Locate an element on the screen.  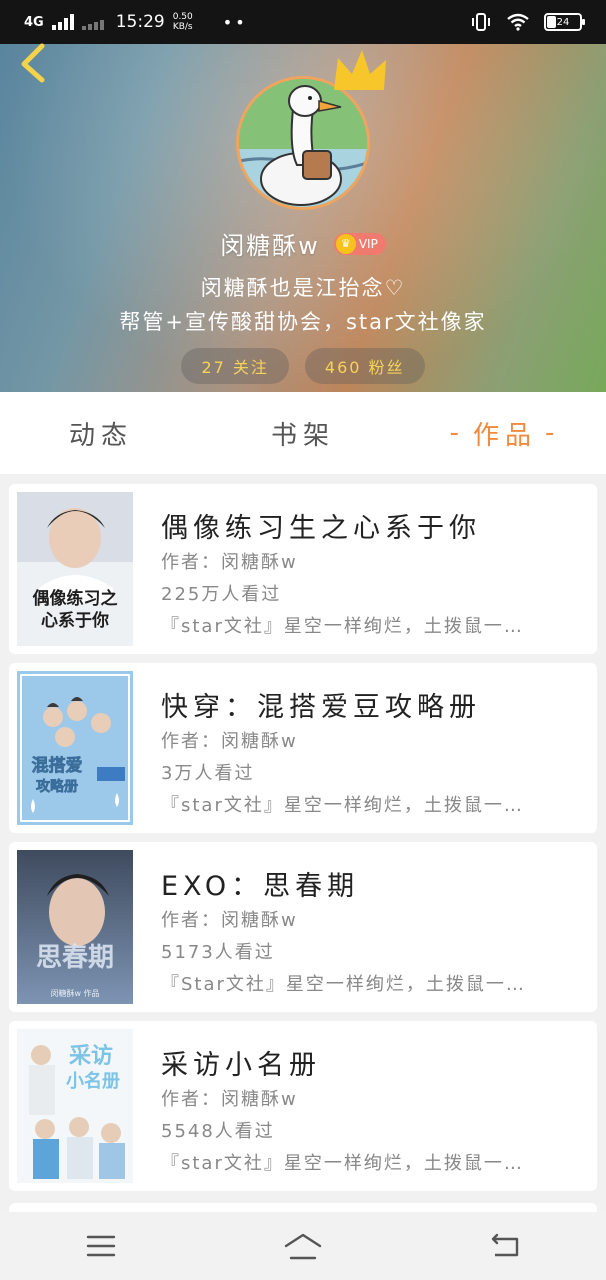
book-title: EXO：思春期 is located at coordinates (260, 886).